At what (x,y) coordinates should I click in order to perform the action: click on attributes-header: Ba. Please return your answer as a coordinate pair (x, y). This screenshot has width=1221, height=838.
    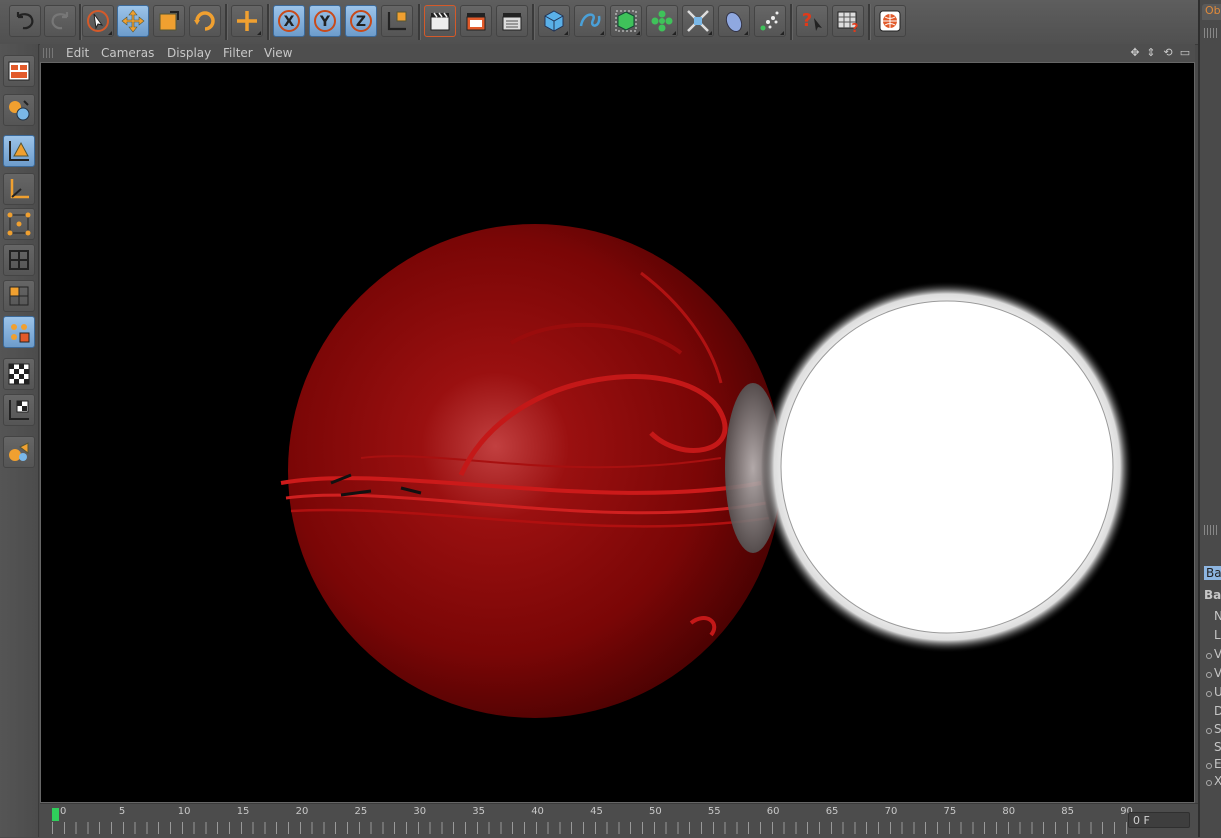
    Looking at the image, I should click on (1212, 595).